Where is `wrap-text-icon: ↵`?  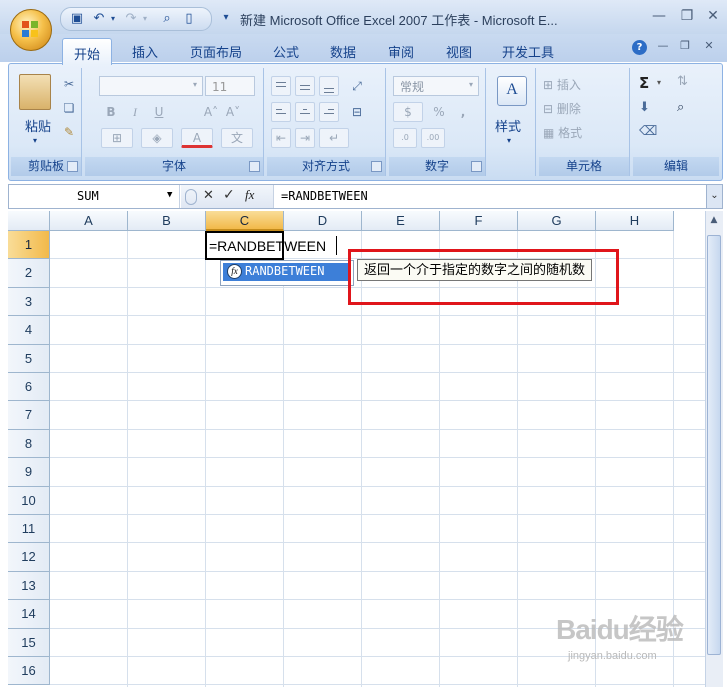 wrap-text-icon: ↵ is located at coordinates (334, 138).